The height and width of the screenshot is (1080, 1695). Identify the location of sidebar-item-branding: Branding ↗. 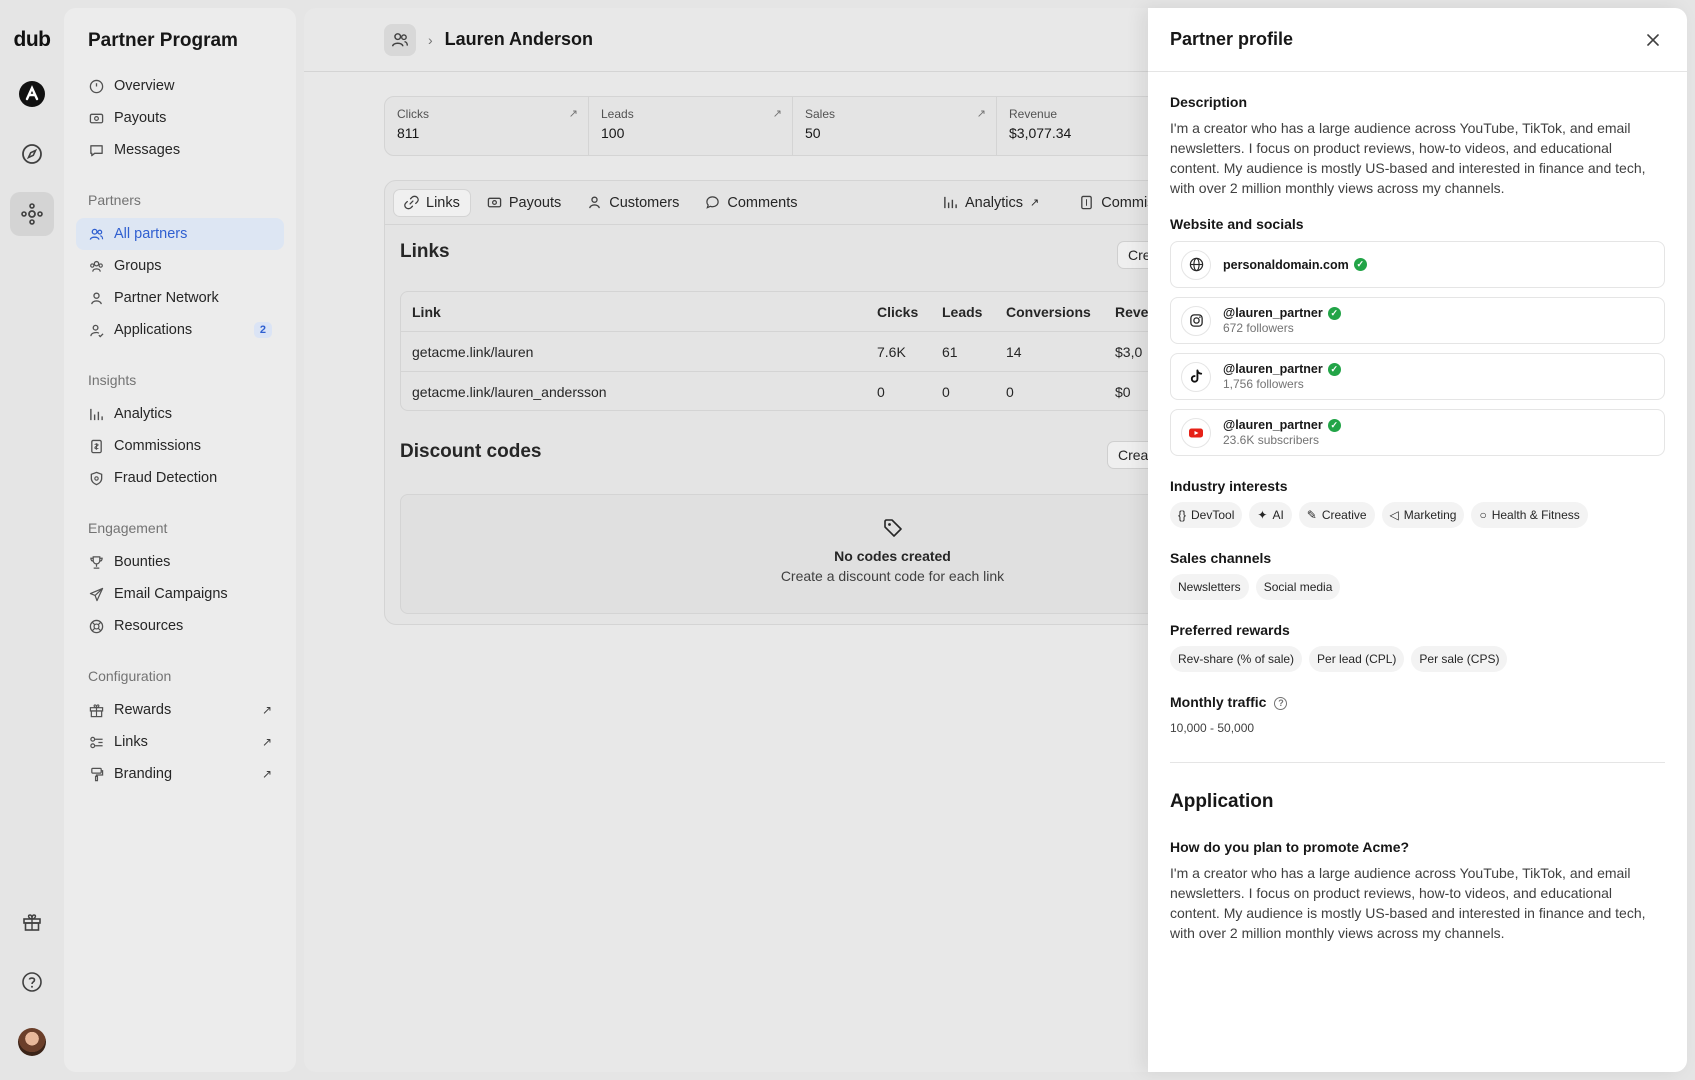
(180, 774).